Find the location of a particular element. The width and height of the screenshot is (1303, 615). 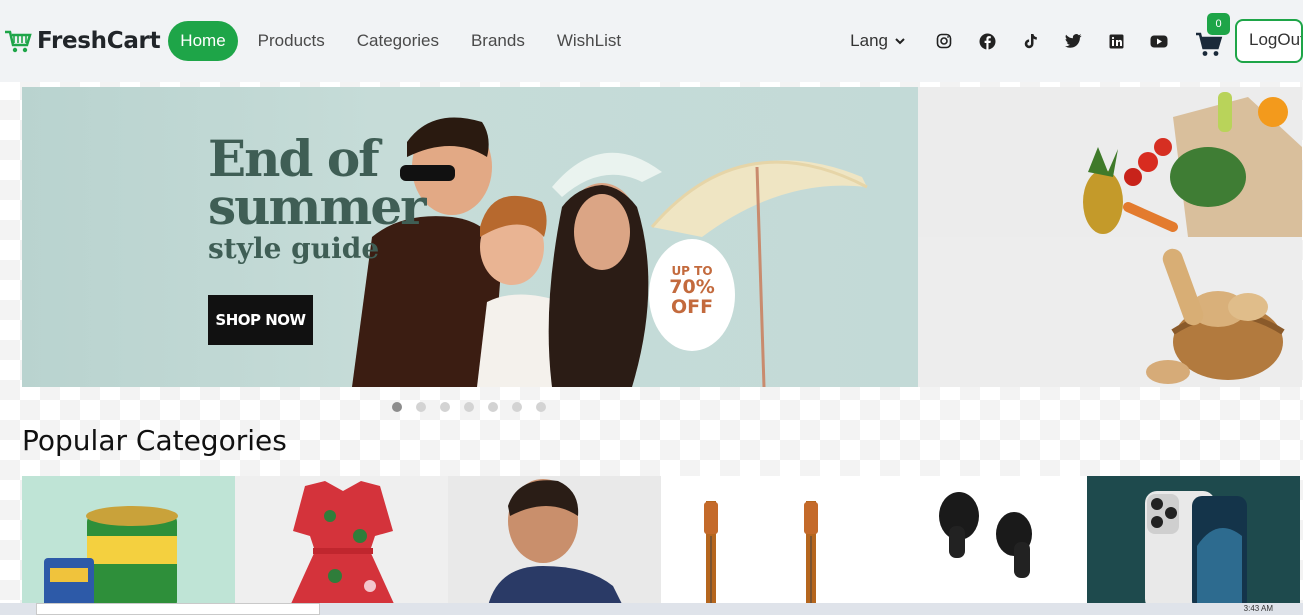

nav-home: Home is located at coordinates (203, 41).